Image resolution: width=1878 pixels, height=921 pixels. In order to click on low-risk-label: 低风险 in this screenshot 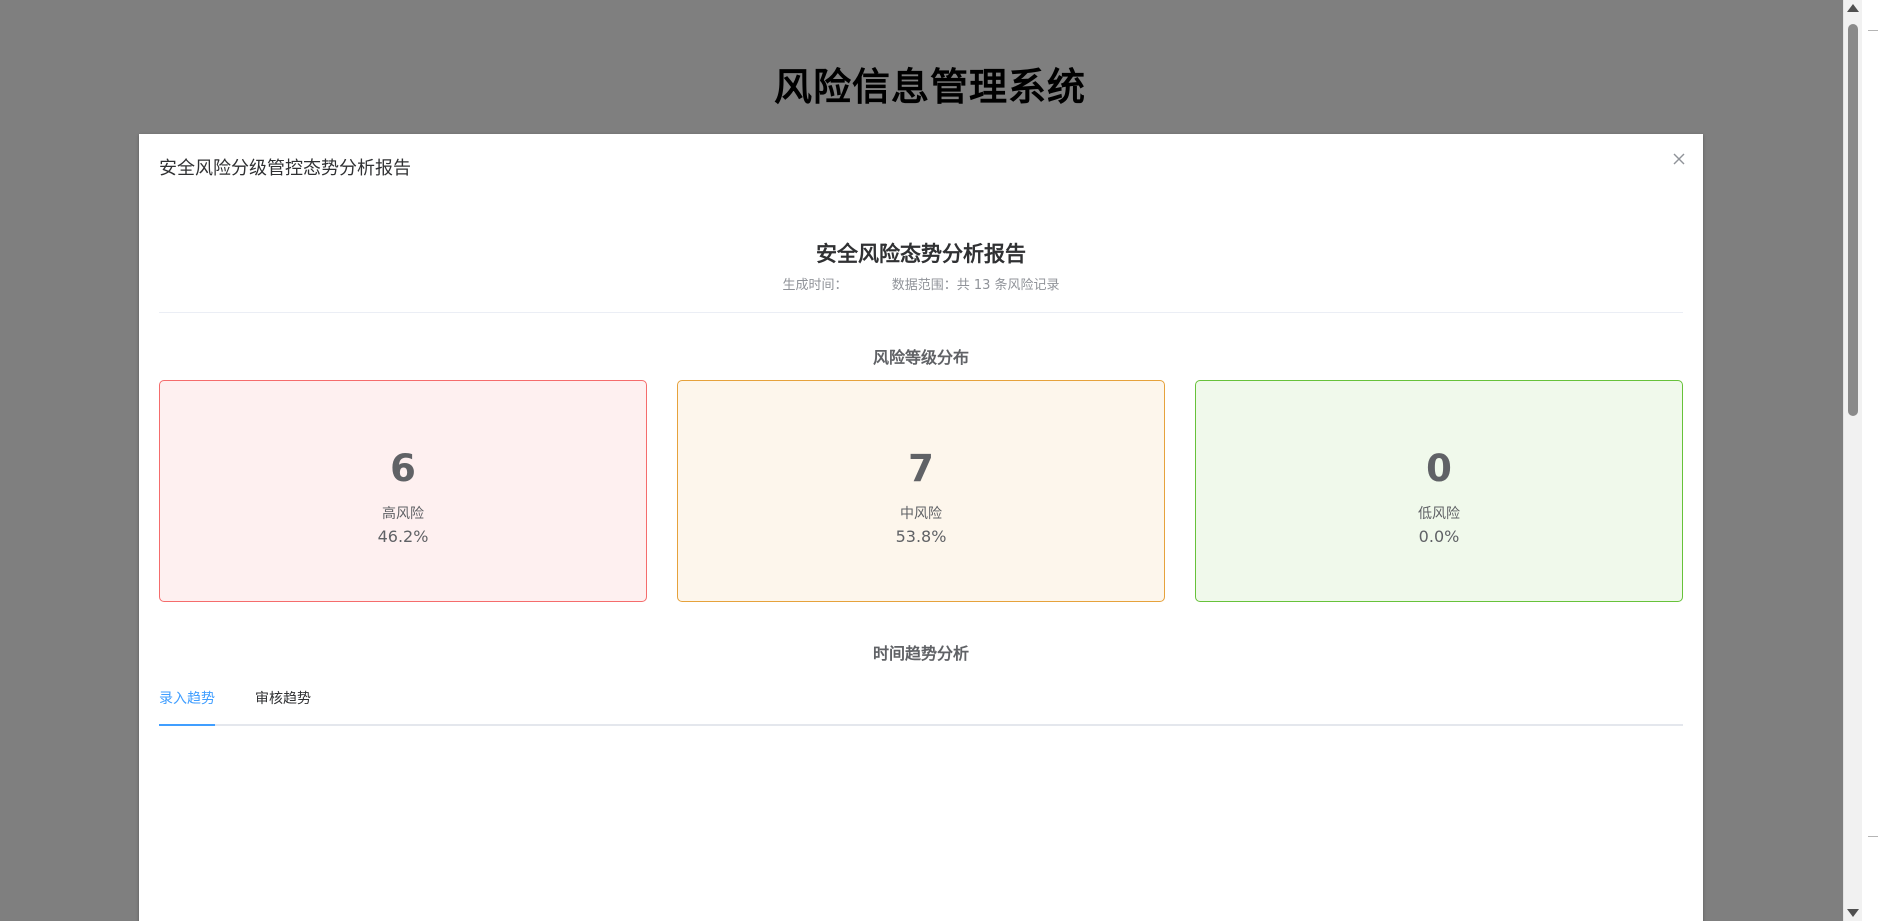, I will do `click(1439, 514)`.